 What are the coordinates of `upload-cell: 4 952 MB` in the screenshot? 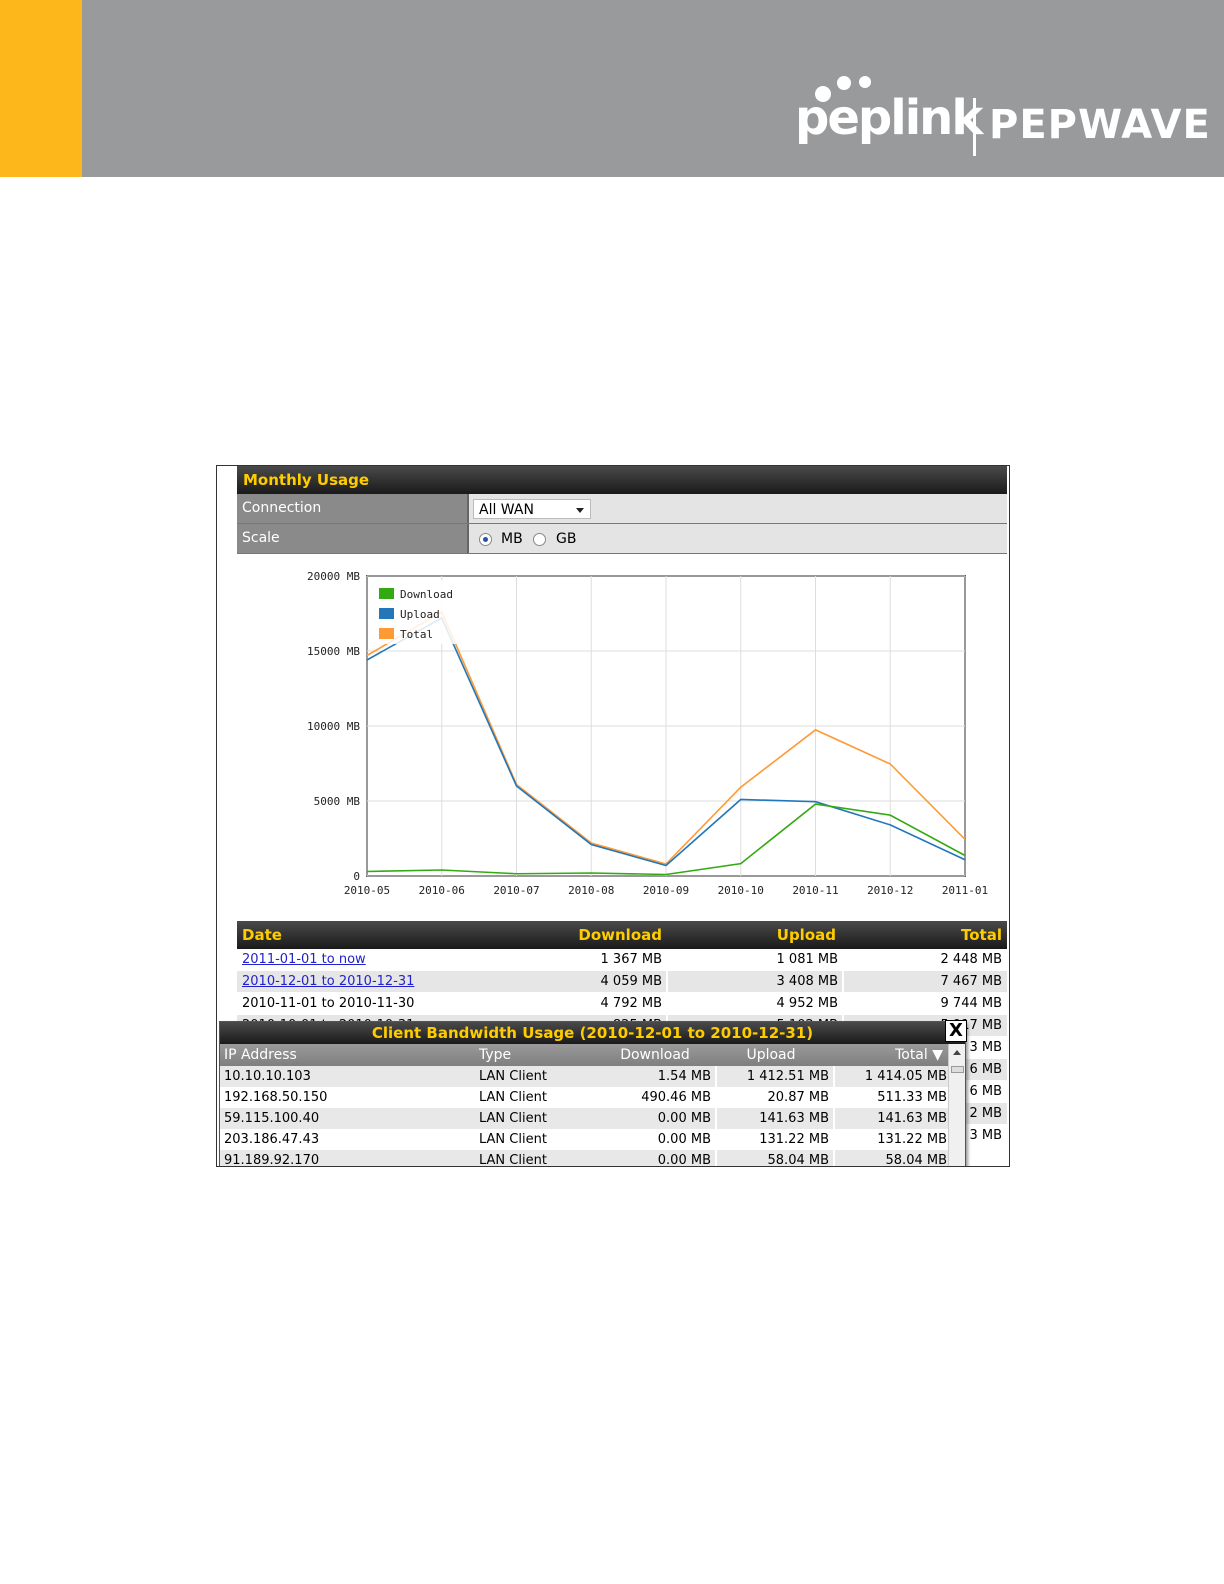 It's located at (754, 1003).